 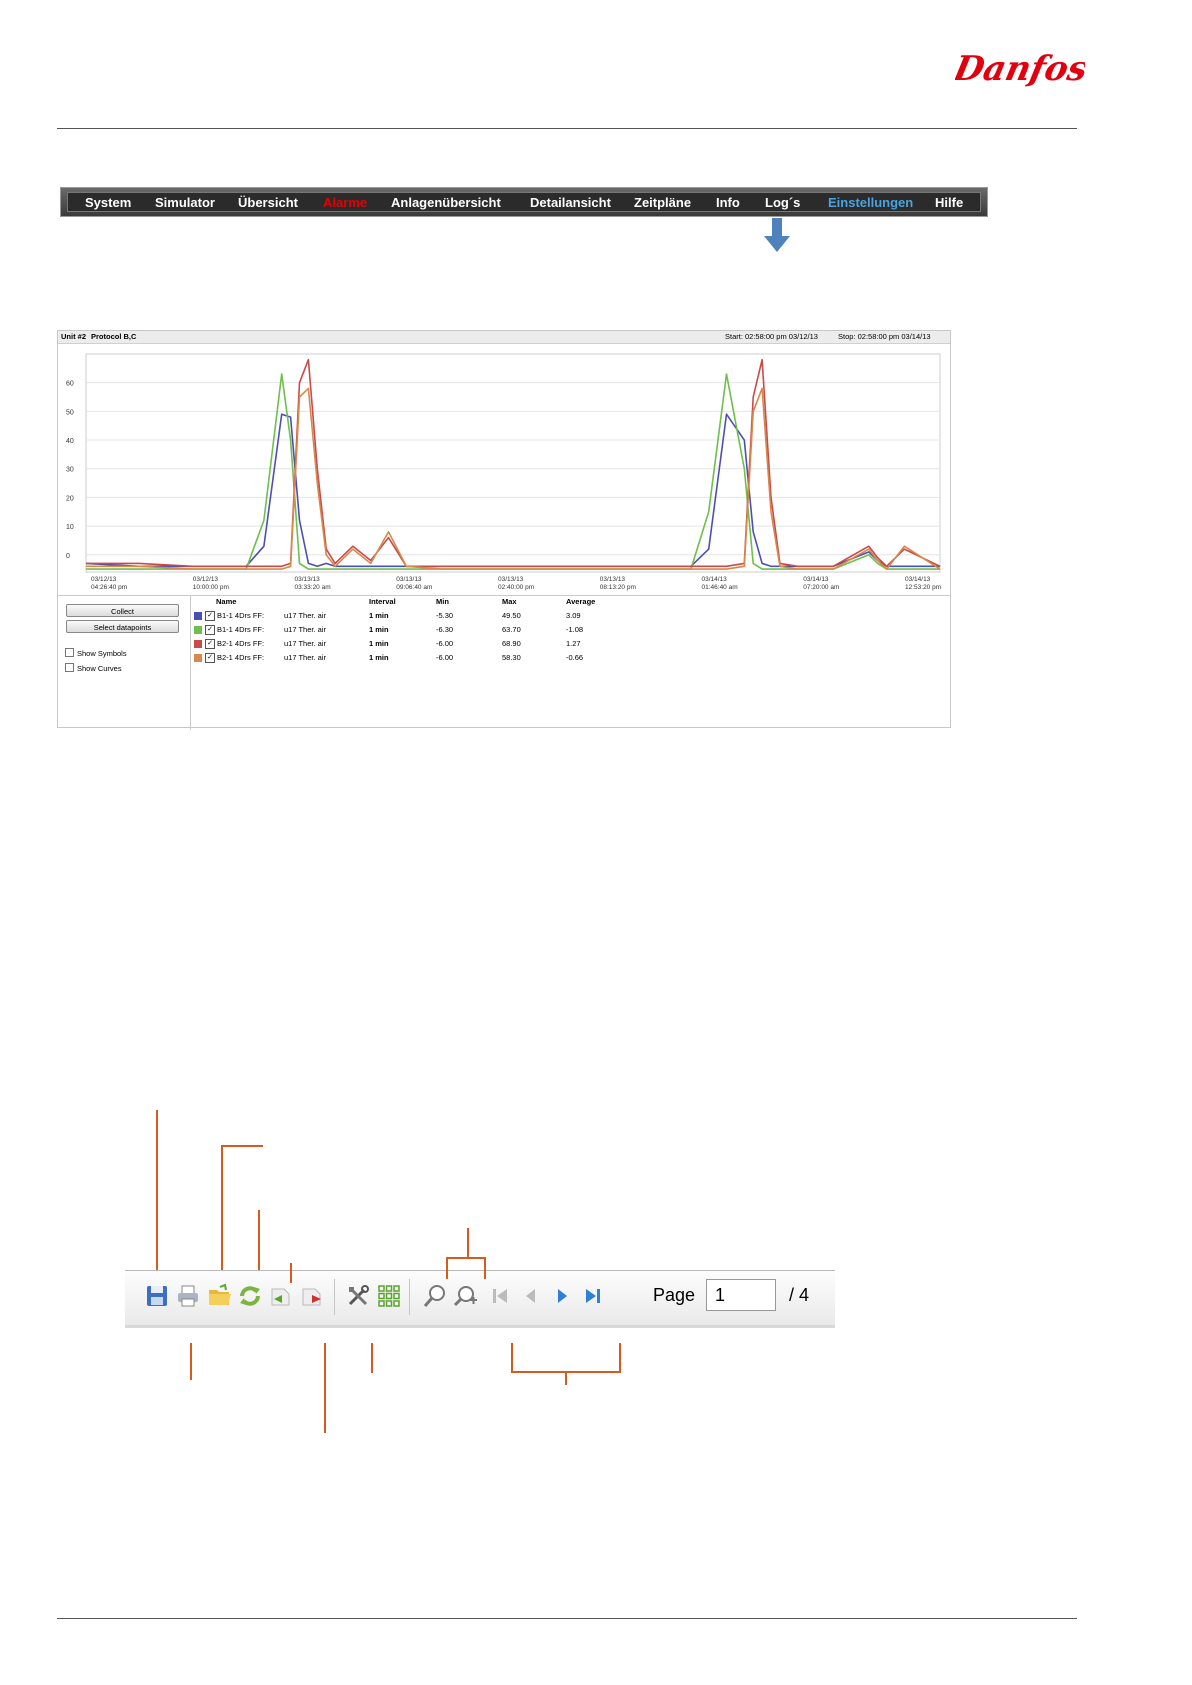 What do you see at coordinates (442, 601) in the screenshot?
I see `header-min: Min` at bounding box center [442, 601].